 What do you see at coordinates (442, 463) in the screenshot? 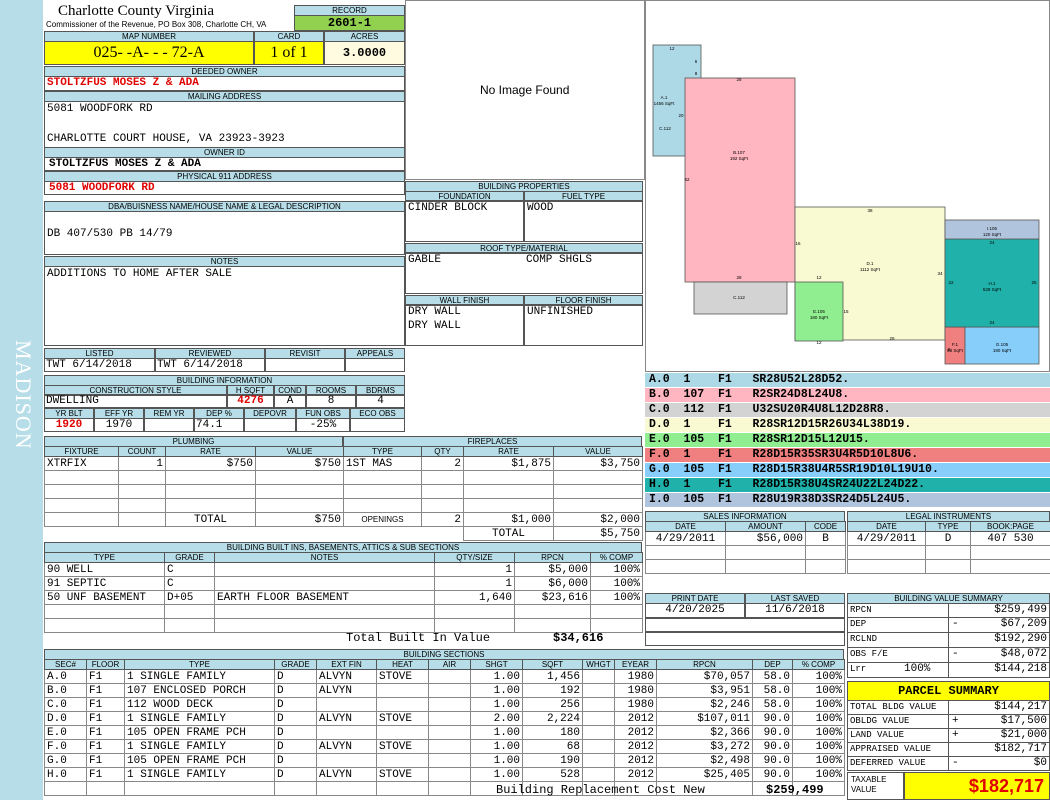
I see `fireplace-qty: 2` at bounding box center [442, 463].